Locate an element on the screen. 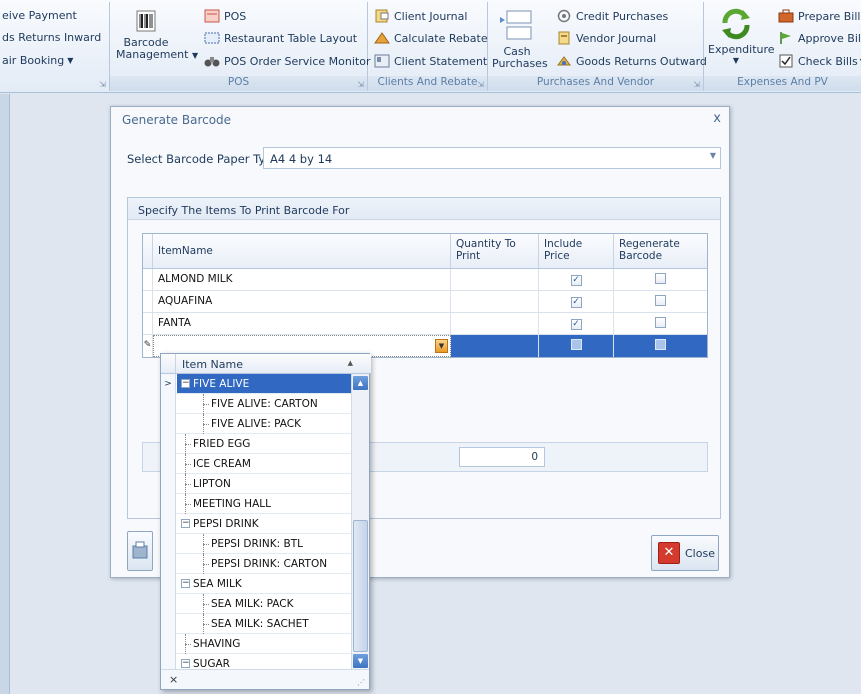  column-header-quantity: Quantity To Print is located at coordinates (495, 251).